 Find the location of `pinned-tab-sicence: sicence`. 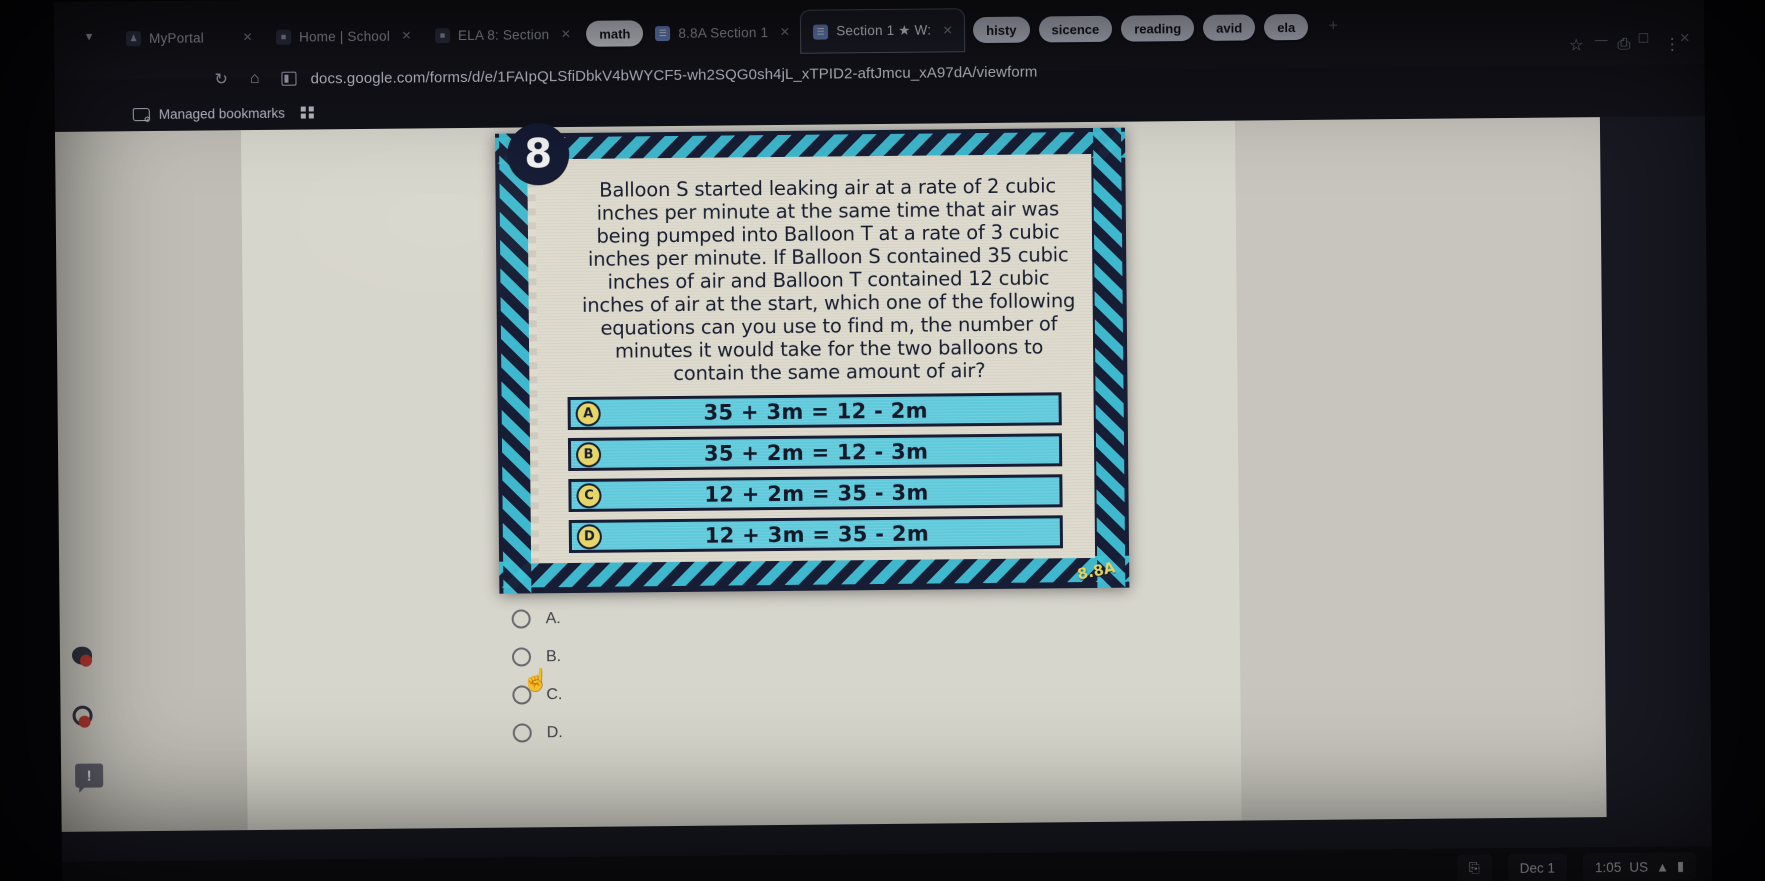

pinned-tab-sicence: sicence is located at coordinates (1075, 29).